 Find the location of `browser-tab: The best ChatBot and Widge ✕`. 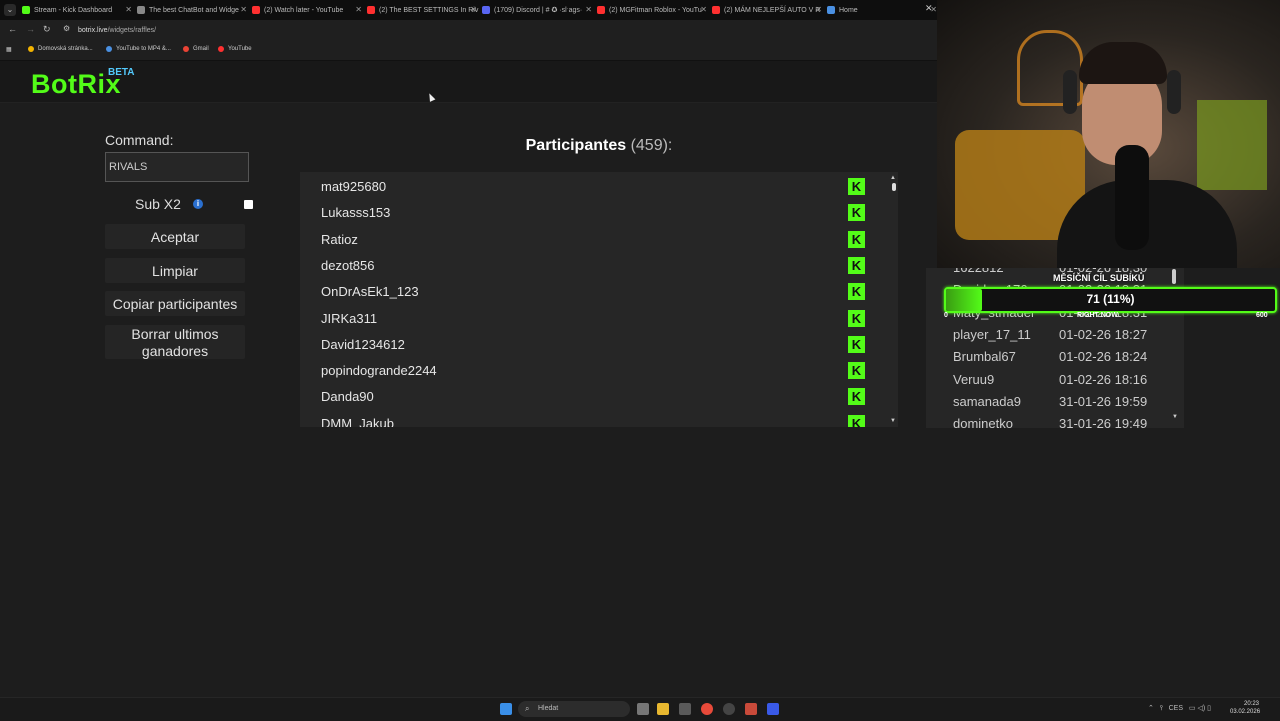

browser-tab: The best ChatBot and Widge ✕ is located at coordinates (194, 10).